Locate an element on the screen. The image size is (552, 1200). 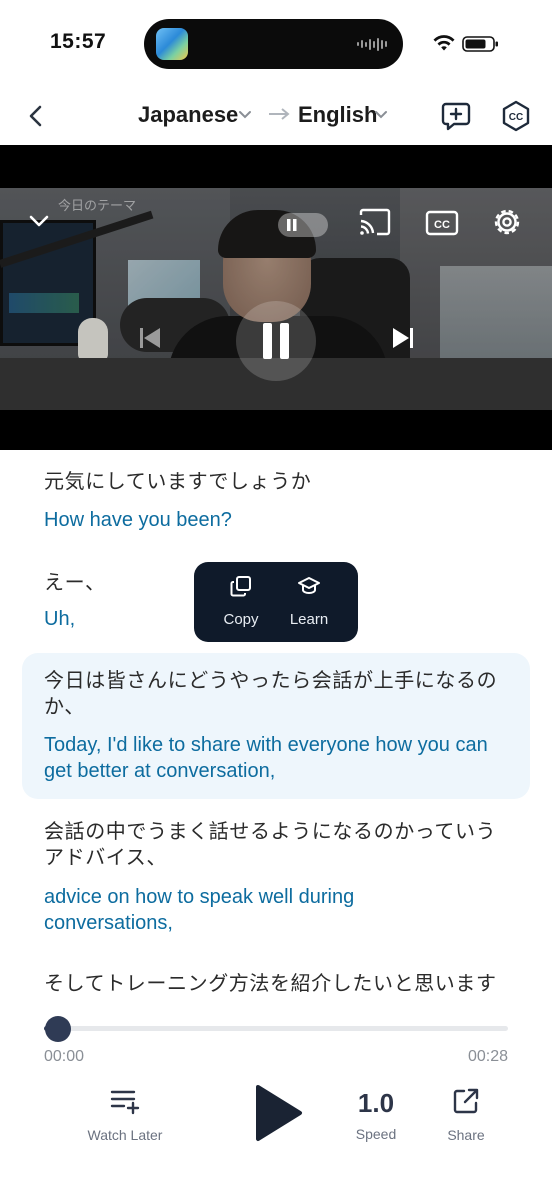
audio-wave-icon is located at coordinates (373, 44).